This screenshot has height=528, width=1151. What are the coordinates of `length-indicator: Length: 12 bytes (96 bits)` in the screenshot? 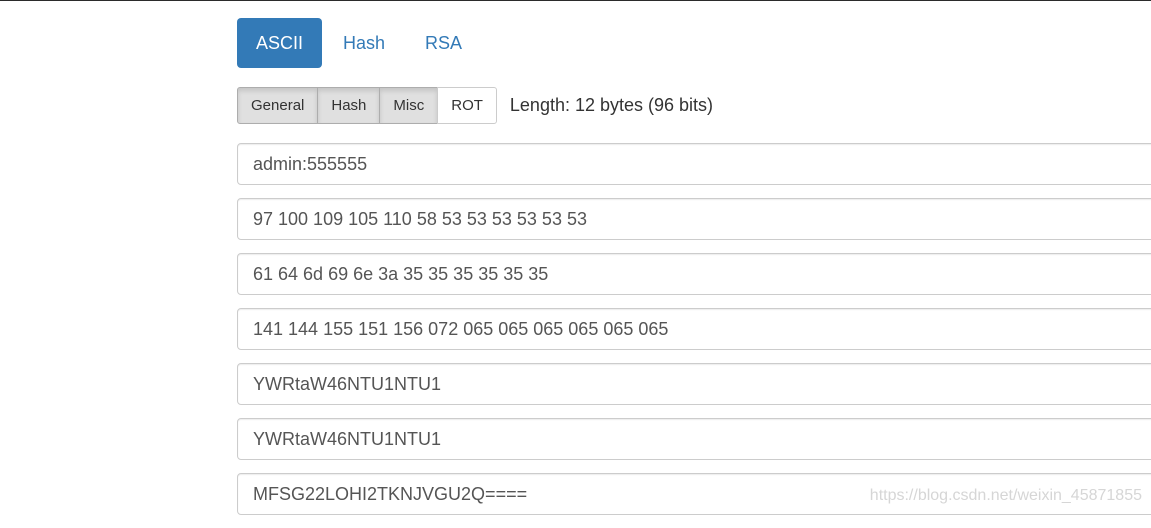 It's located at (611, 105).